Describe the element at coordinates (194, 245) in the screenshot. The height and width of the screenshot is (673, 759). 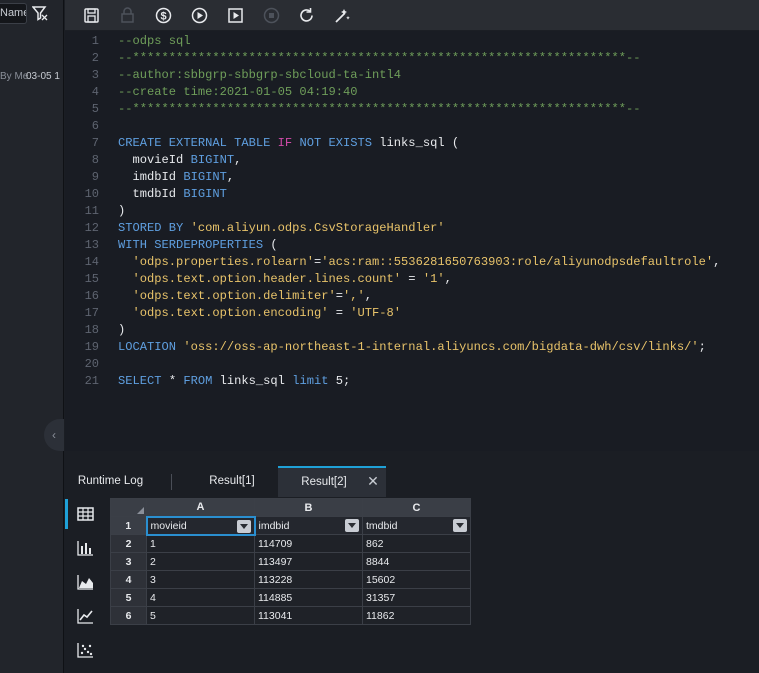
I see `code-token: WITH SERDEPROPERTIES` at that location.